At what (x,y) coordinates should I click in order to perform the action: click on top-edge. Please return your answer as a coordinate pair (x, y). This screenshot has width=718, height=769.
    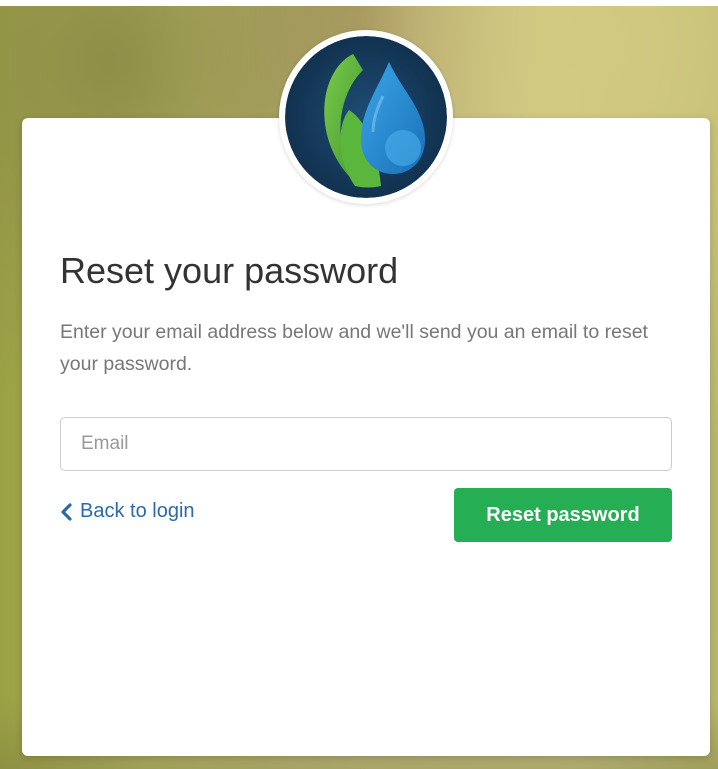
    Looking at the image, I should click on (359, 3).